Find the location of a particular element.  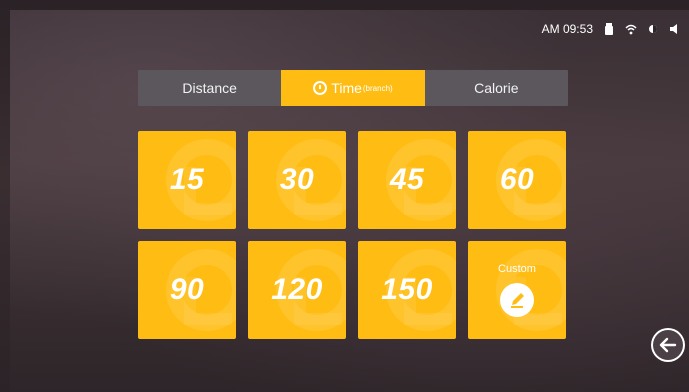

preset-value: 150 is located at coordinates (407, 289).